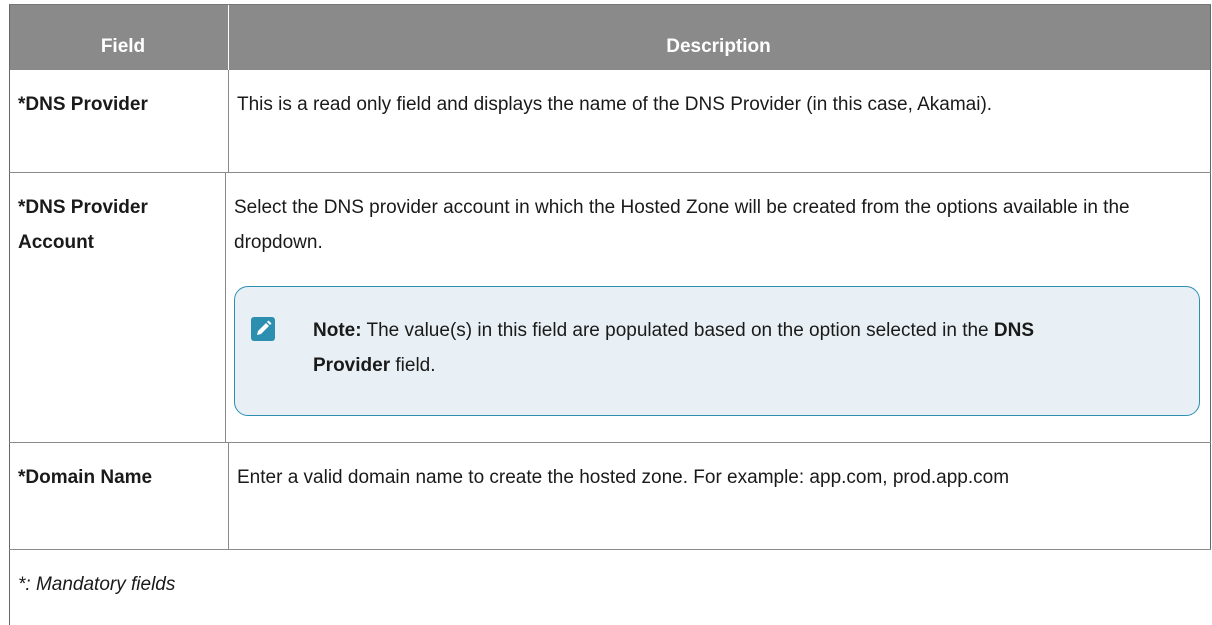  I want to click on note-body-2: field., so click(413, 365).